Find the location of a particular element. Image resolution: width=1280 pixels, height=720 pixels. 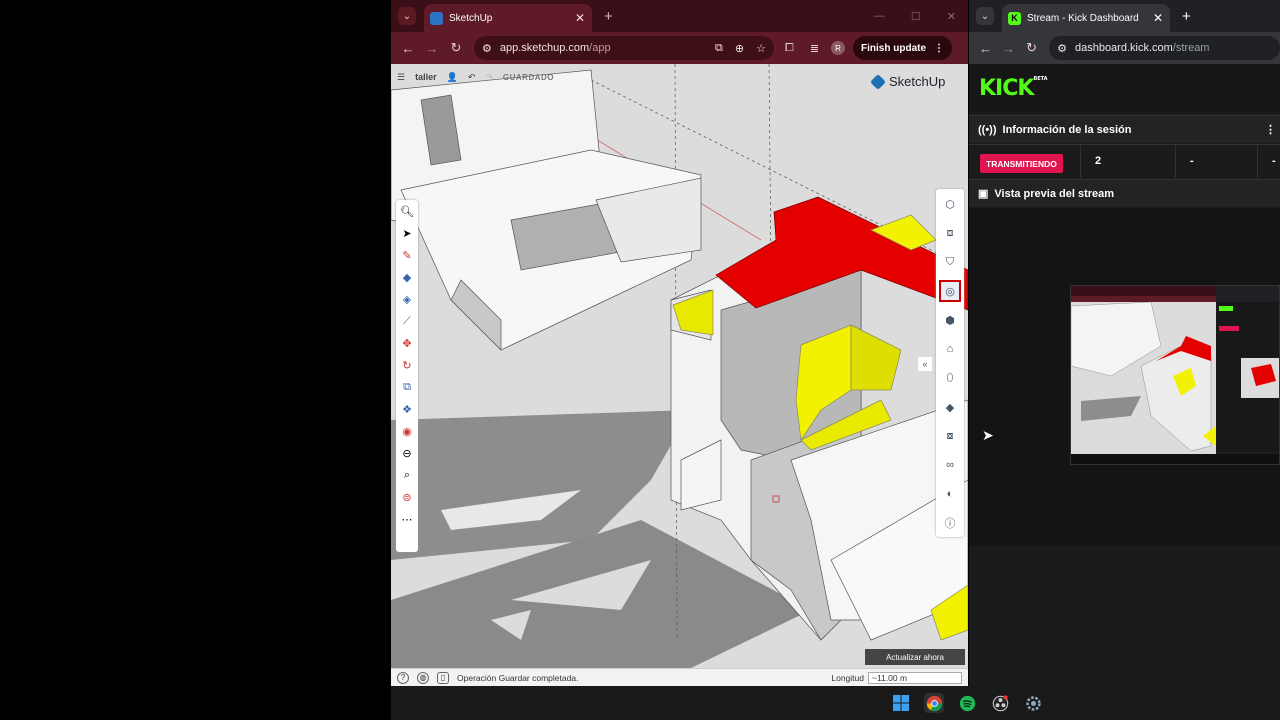

url-field: ⚙ app.sketchup.com/app ⧉ ⊕ ☆ is located at coordinates (624, 48).